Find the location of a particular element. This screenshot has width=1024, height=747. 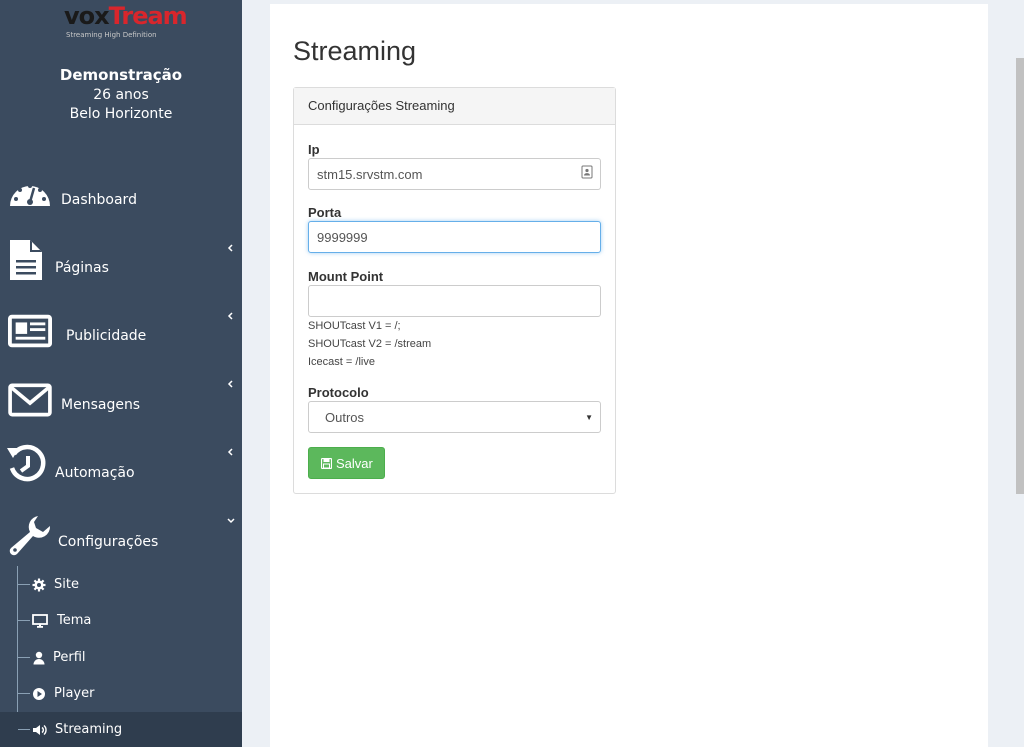

nav-item-label: Configurações is located at coordinates (108, 542).